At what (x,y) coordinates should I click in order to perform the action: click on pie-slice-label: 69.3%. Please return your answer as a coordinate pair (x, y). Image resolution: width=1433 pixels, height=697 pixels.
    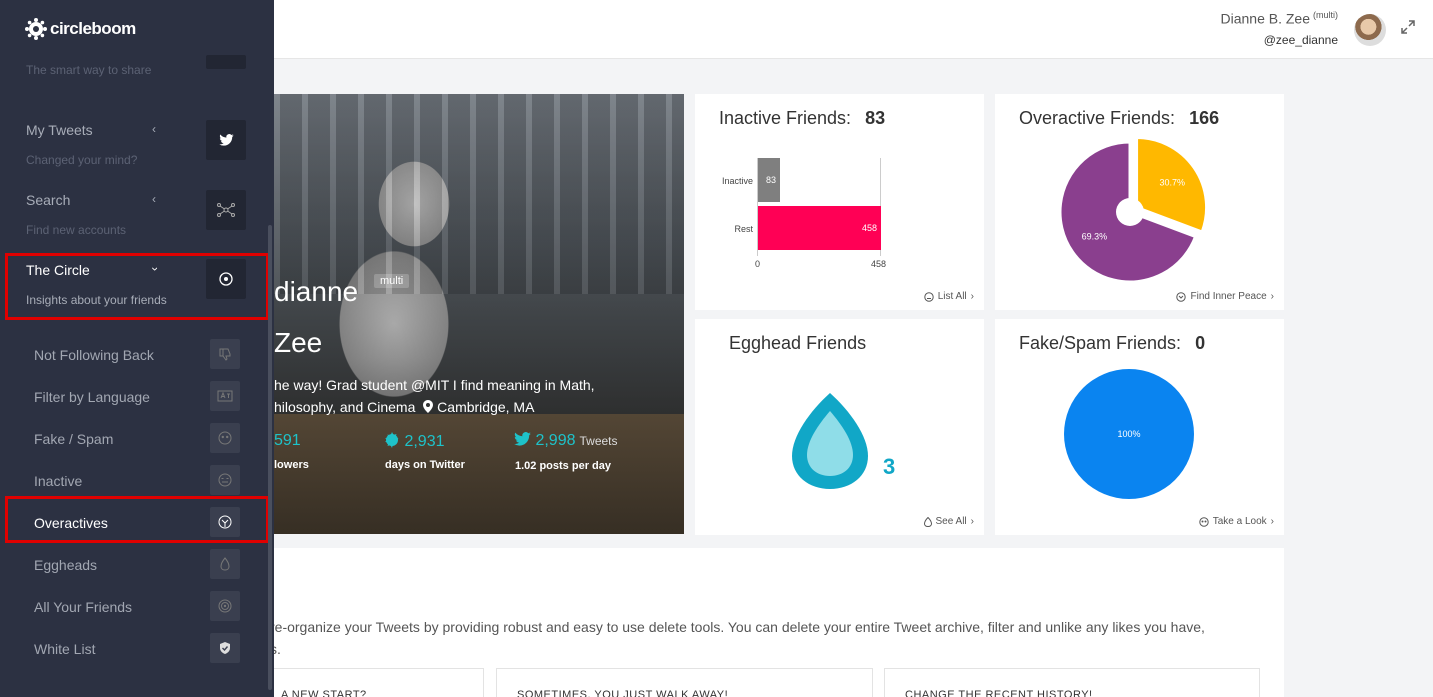
    Looking at the image, I should click on (1095, 237).